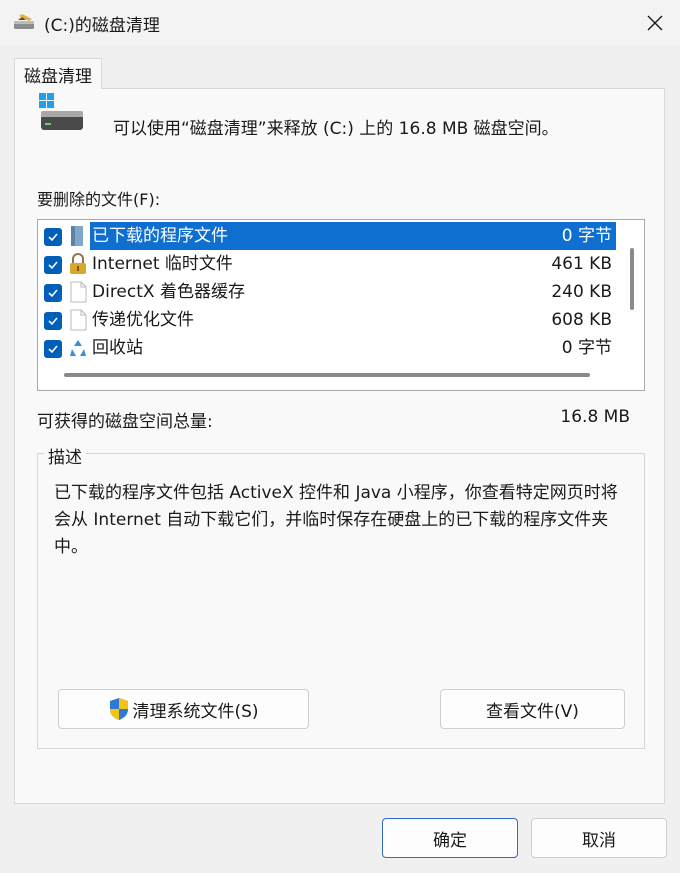 The image size is (680, 873). I want to click on vertical-scrollbar, so click(632, 279).